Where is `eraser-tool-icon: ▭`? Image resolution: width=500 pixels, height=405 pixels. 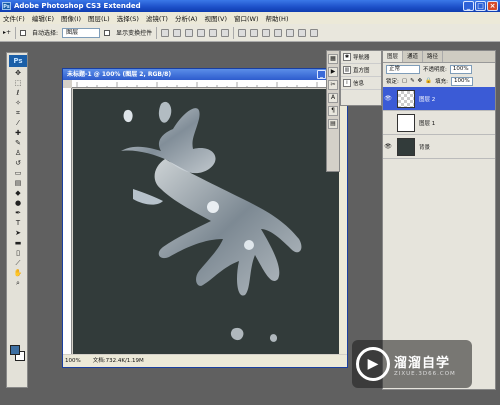 eraser-tool-icon: ▭ is located at coordinates (18, 173).